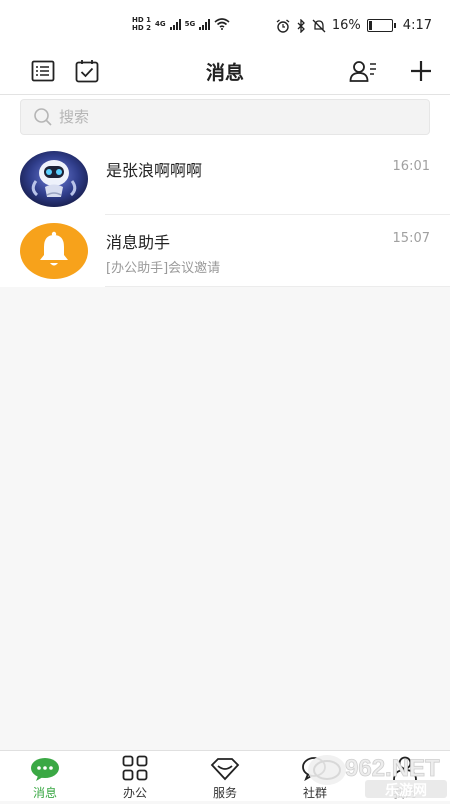 This screenshot has width=450, height=804. Describe the element at coordinates (346, 25) in the screenshot. I see `battery-percent: 16%` at that location.